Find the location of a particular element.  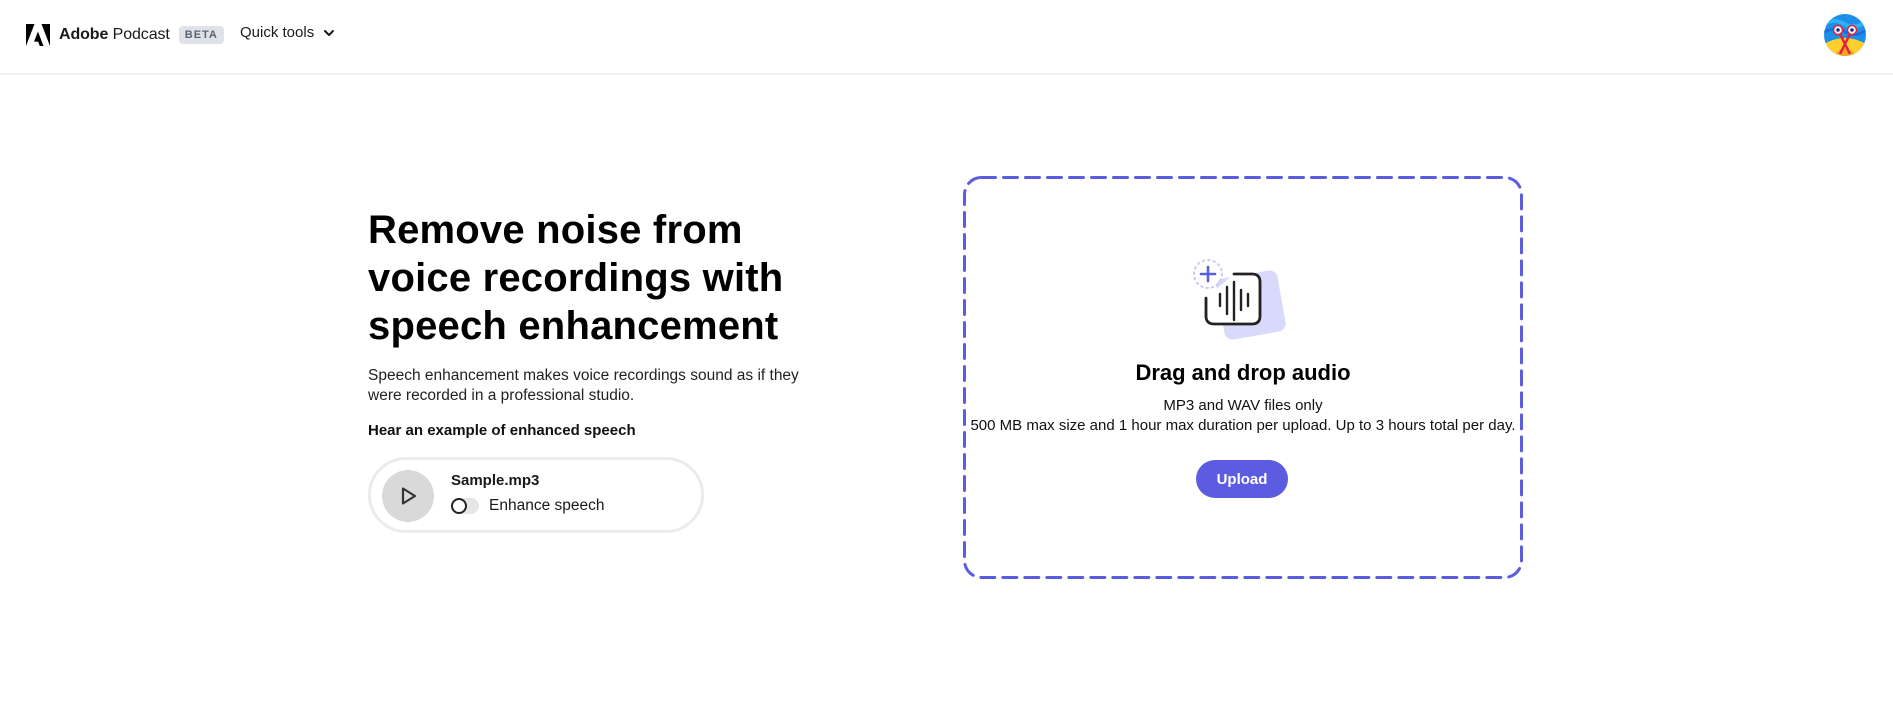

play-button is located at coordinates (408, 496).